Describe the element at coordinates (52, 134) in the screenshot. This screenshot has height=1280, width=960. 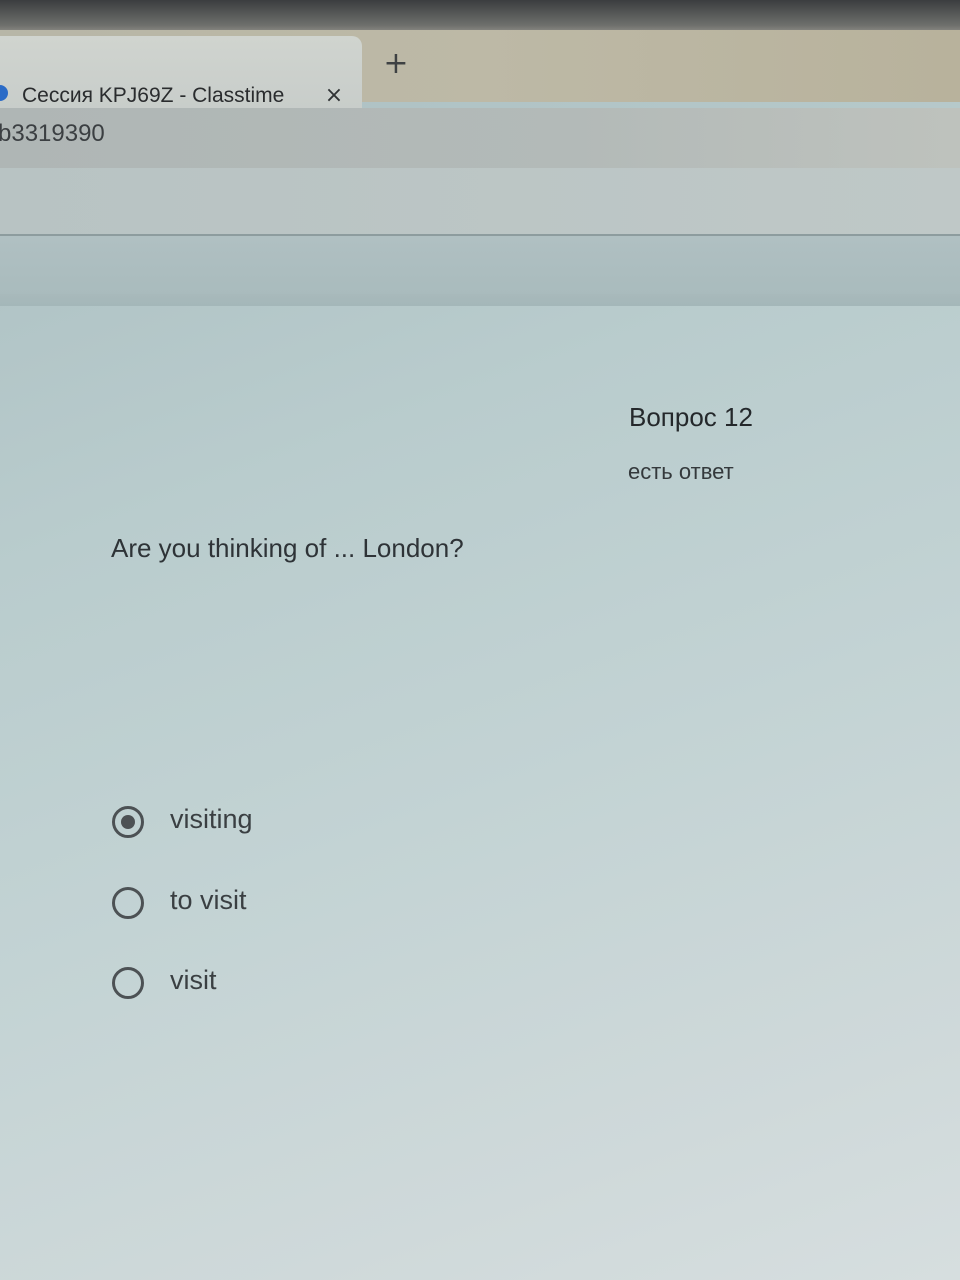
I see `address-url-text: b3319390` at that location.